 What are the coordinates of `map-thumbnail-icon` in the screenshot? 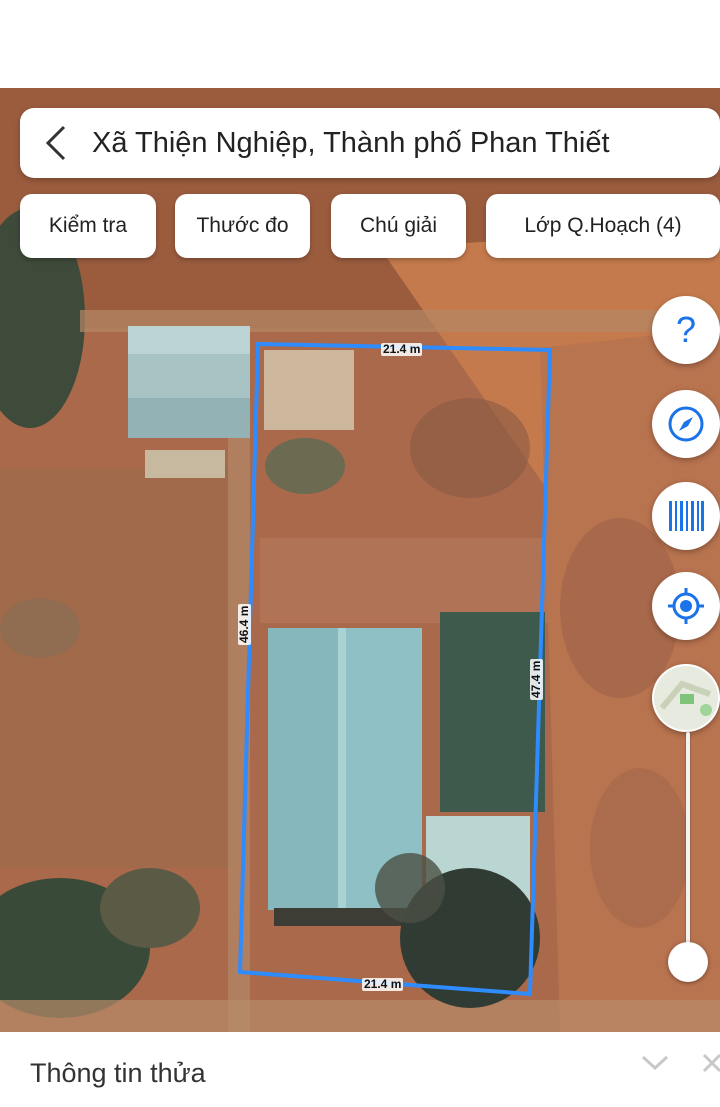 It's located at (686, 698).